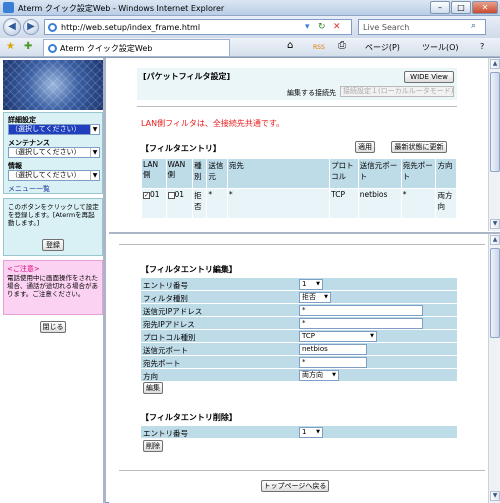 This screenshot has width=500, height=503. I want to click on register-box: このボタンをクリックして設定を登録します。[Atermを再起動します。] 登録, so click(53, 227).